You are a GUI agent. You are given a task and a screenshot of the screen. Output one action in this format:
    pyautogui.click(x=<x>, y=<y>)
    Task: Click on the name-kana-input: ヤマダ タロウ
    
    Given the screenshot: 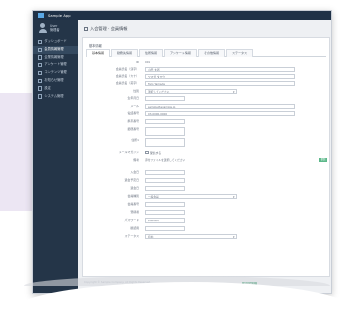 What is the action you would take?
    pyautogui.click(x=220, y=76)
    